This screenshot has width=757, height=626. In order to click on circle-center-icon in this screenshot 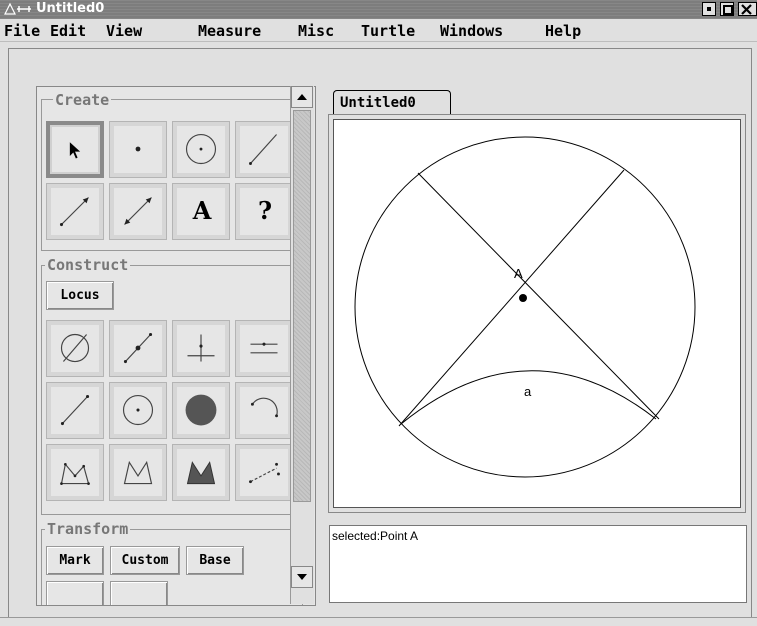, I will do `click(138, 410)`.